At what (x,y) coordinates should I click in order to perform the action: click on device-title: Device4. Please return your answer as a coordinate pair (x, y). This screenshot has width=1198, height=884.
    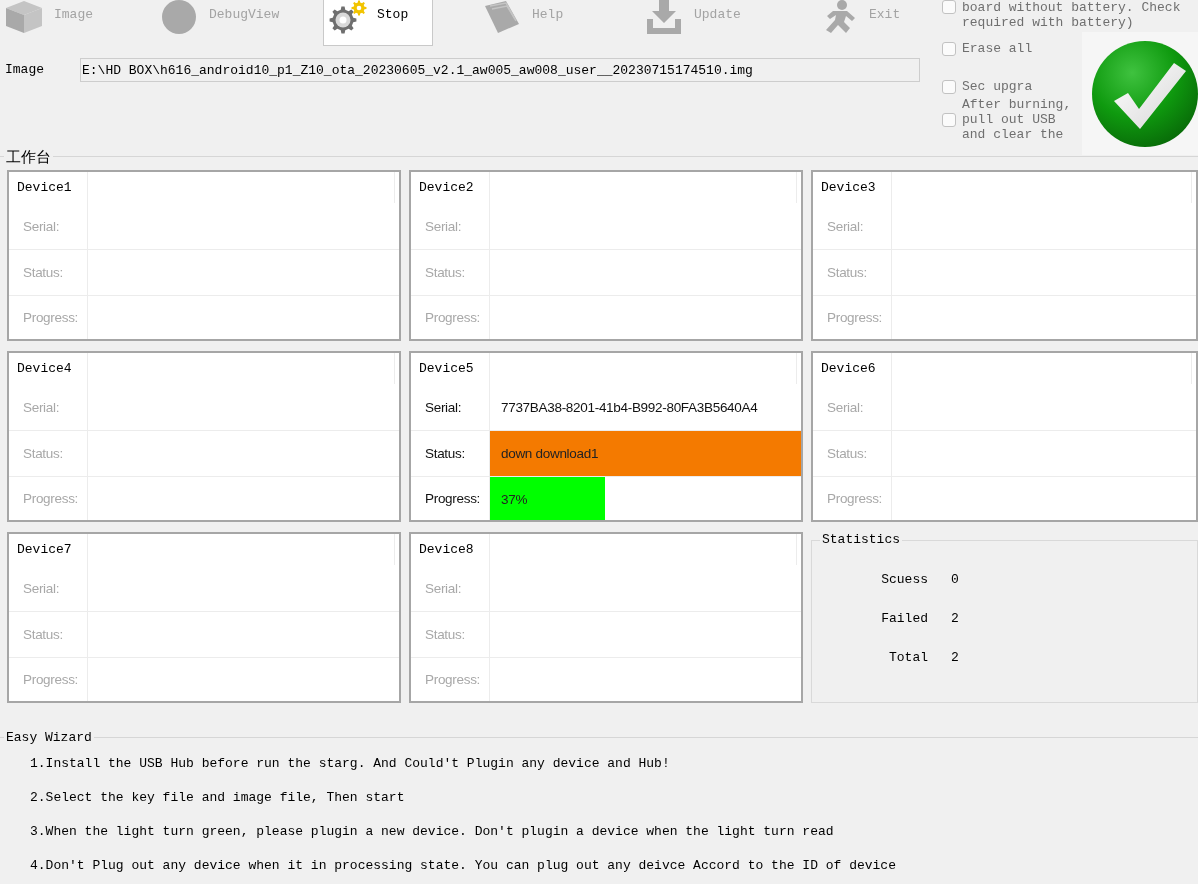
    Looking at the image, I should click on (48, 368).